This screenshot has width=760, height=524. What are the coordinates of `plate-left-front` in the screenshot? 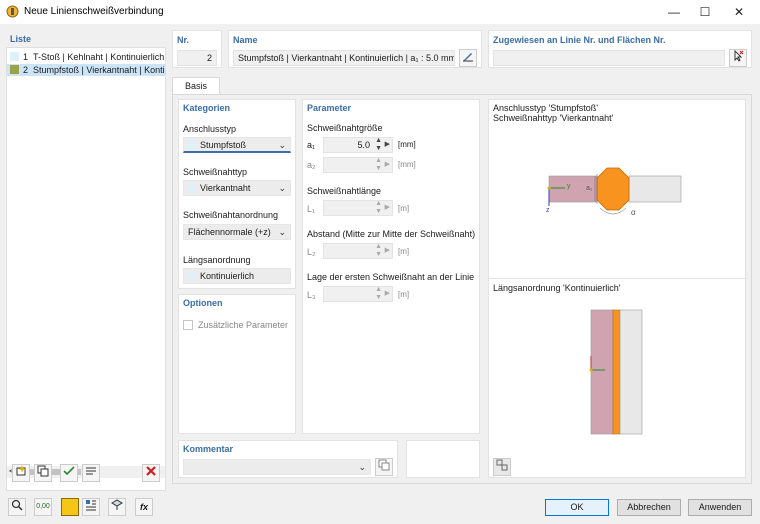 It's located at (602, 372).